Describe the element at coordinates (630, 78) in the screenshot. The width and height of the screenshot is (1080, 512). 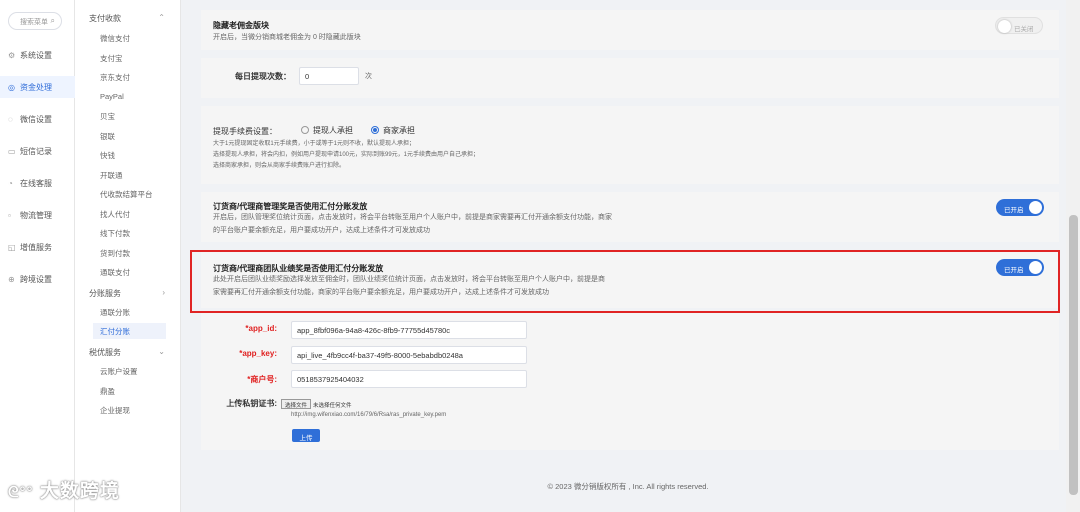
I see `daily-withdraw-card: 每日提现次数： 0 次` at that location.